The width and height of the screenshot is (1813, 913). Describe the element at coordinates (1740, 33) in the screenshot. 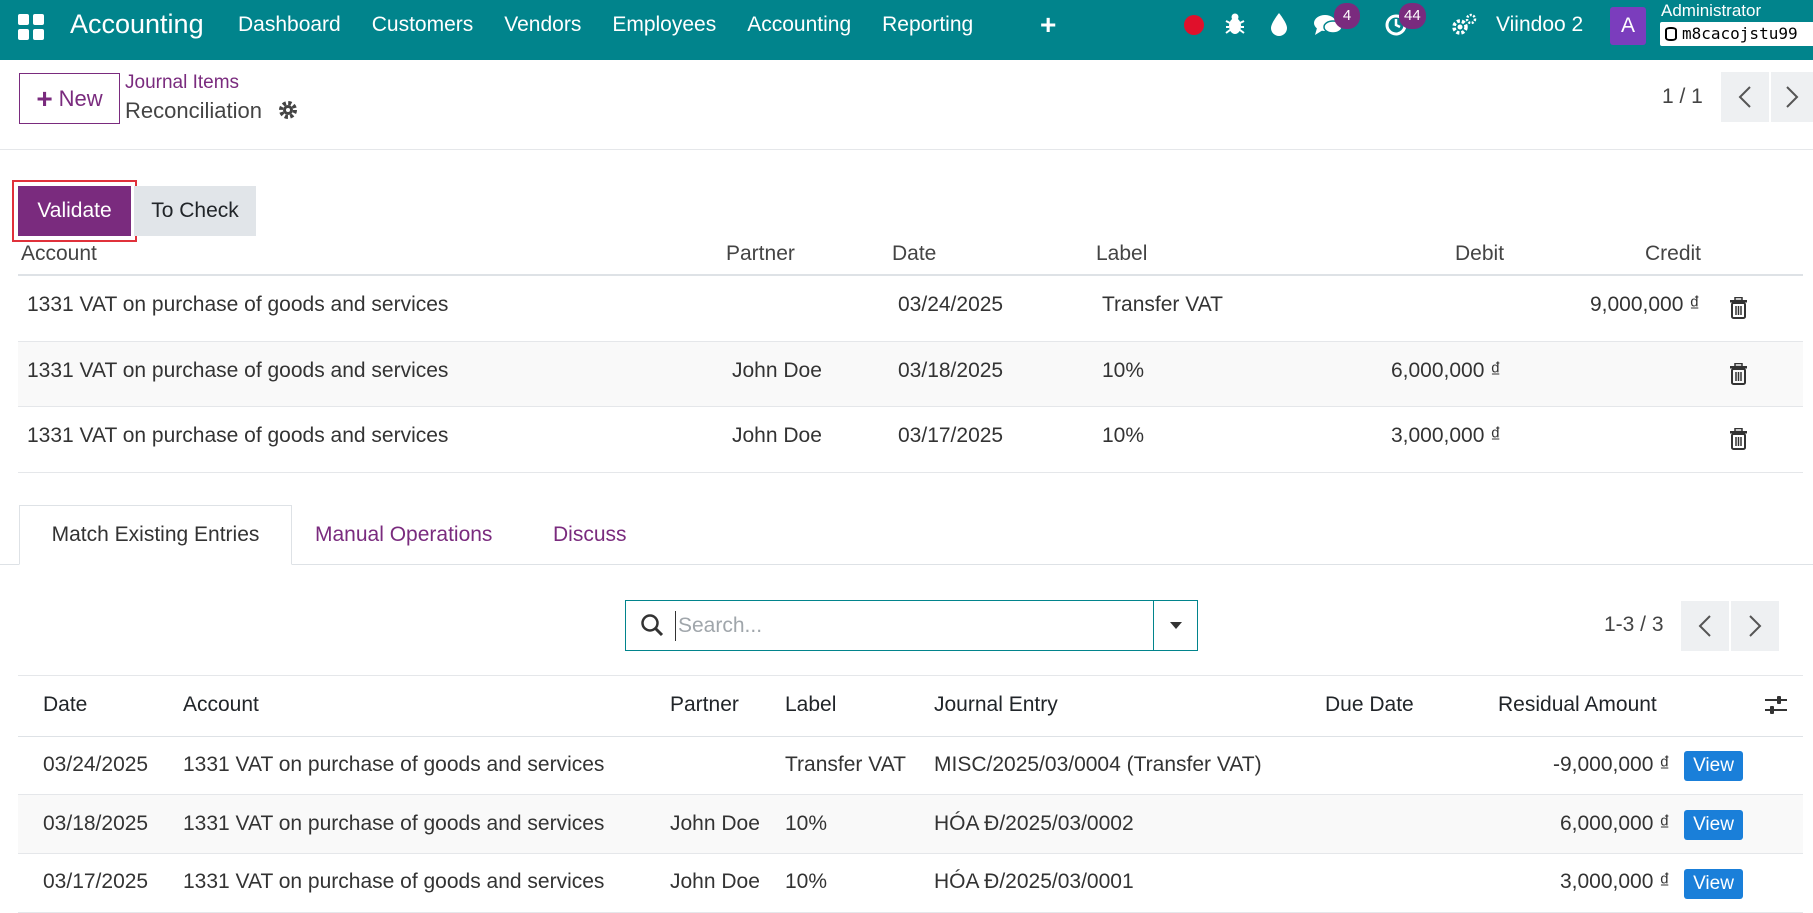

I see `database-label: m8cacojstu99` at that location.